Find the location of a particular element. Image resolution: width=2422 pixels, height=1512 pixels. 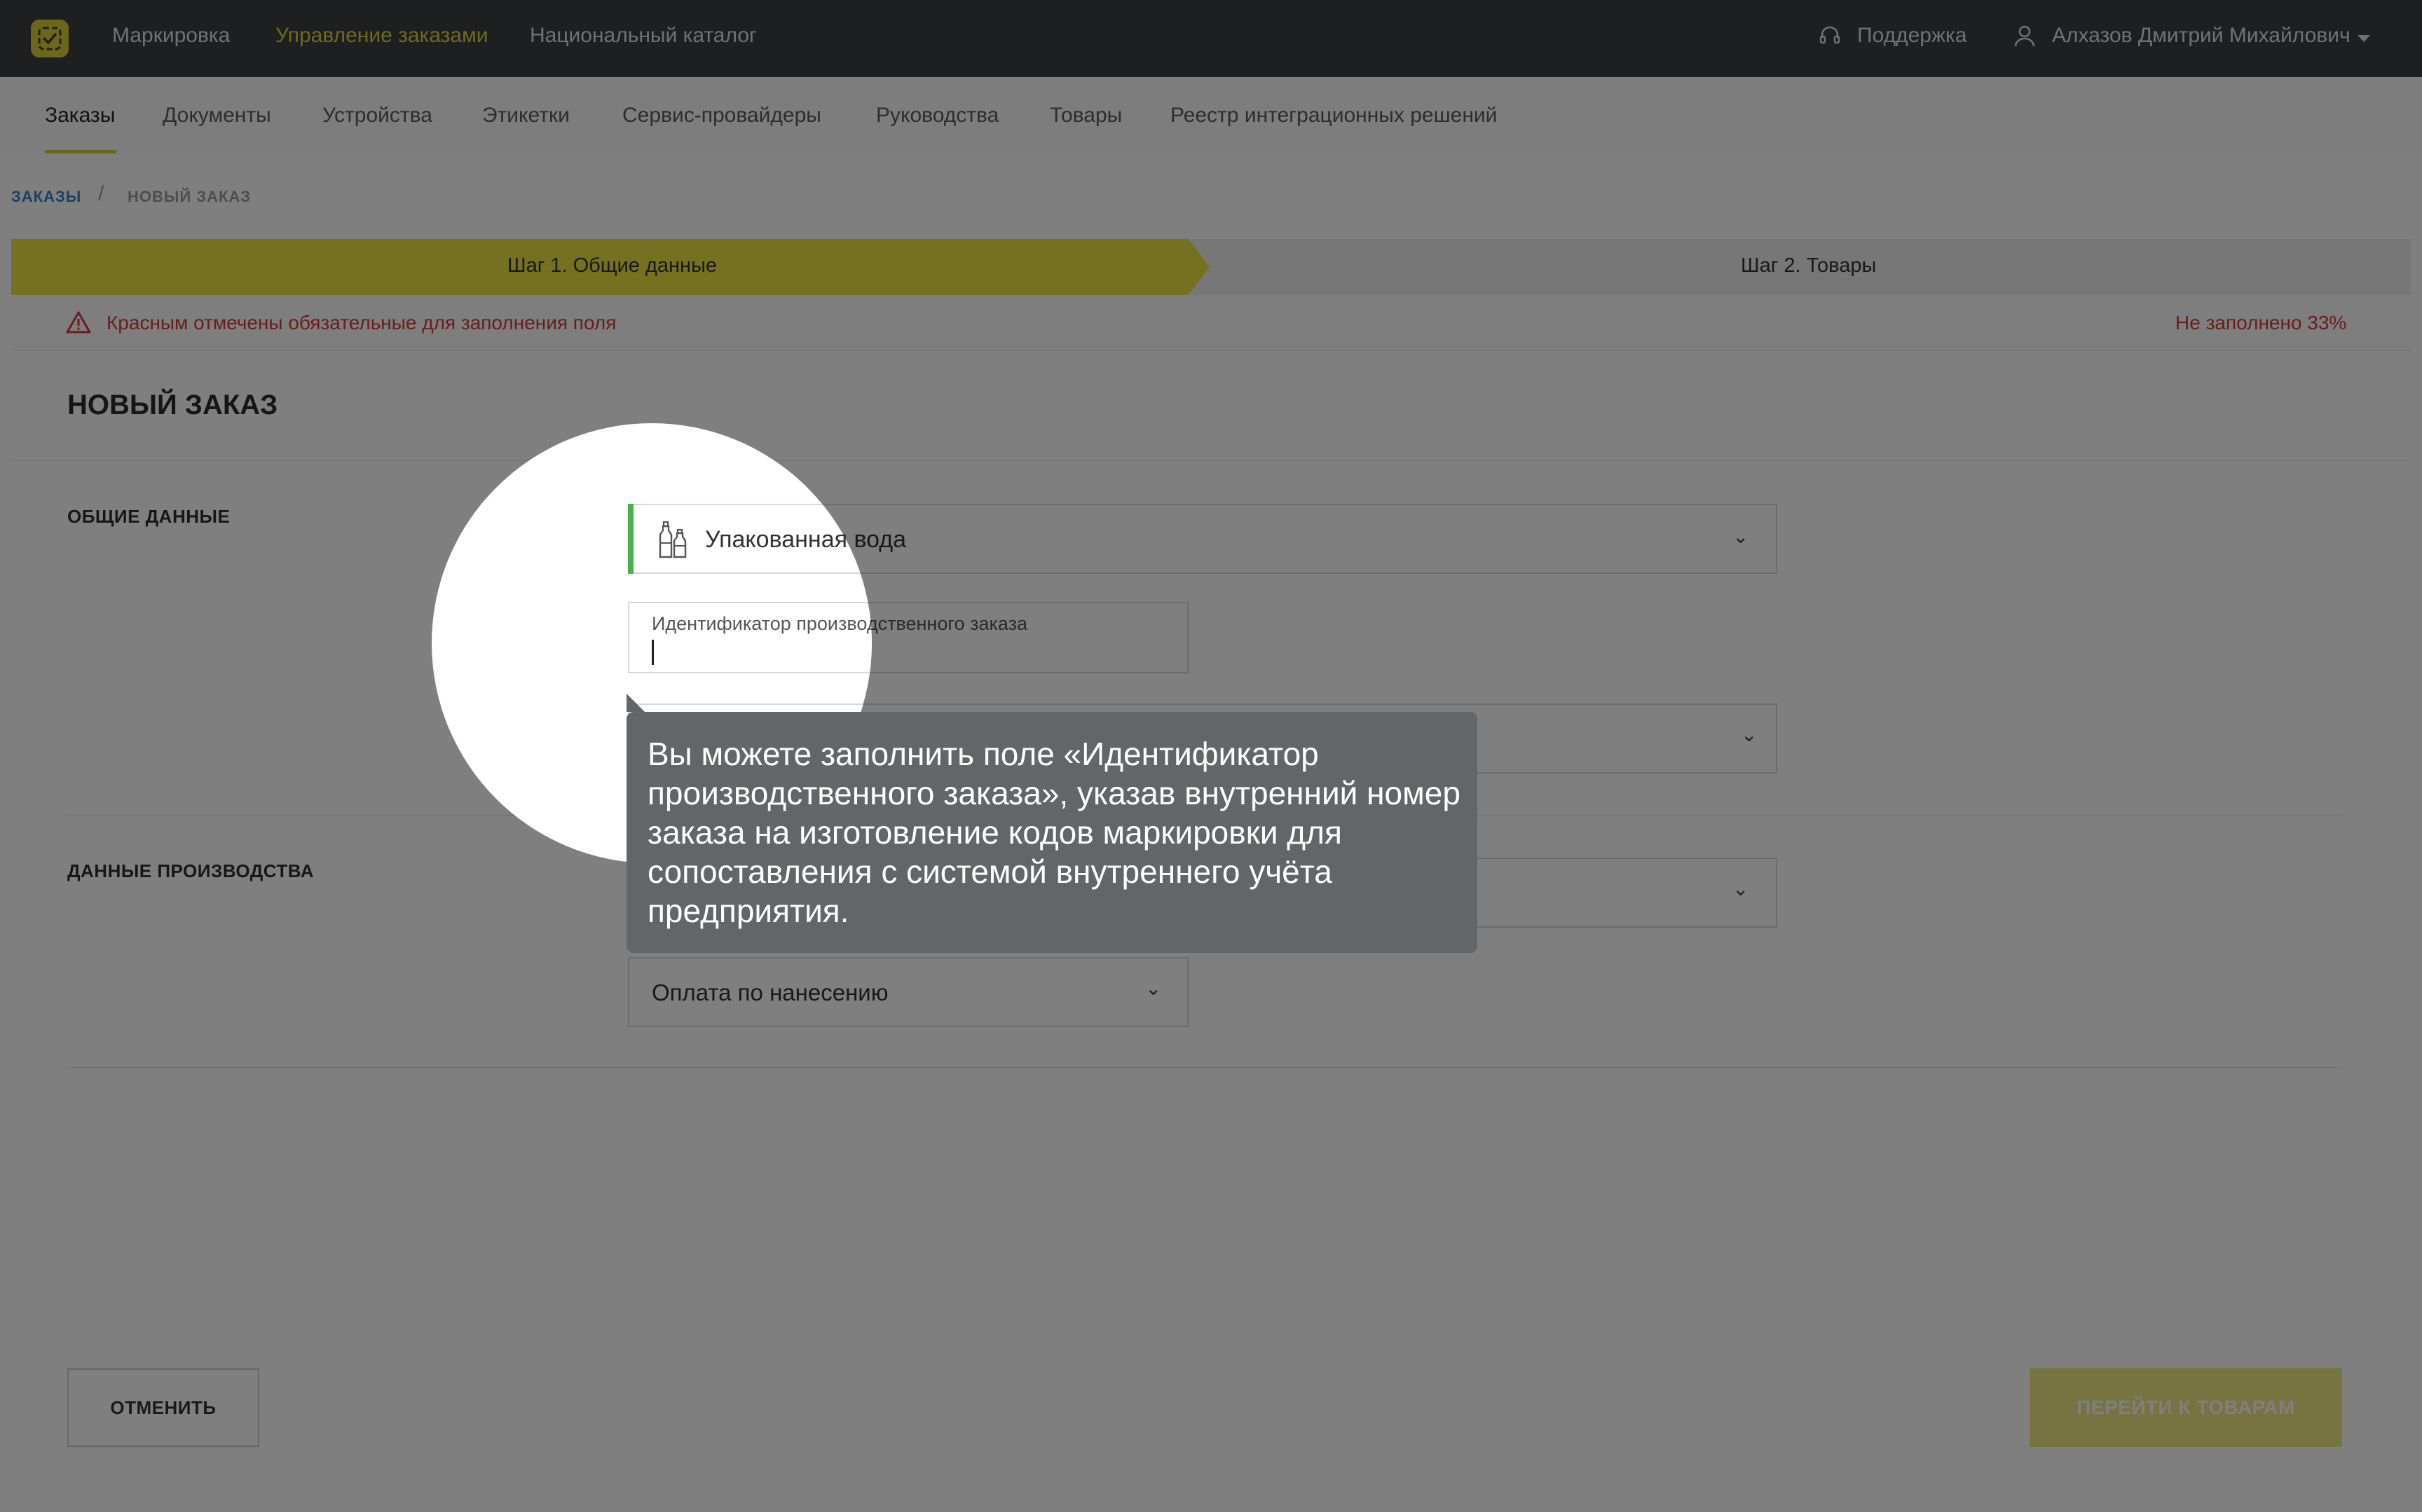

product-group-select-highlight: Упакованная вода is located at coordinates (750, 539).